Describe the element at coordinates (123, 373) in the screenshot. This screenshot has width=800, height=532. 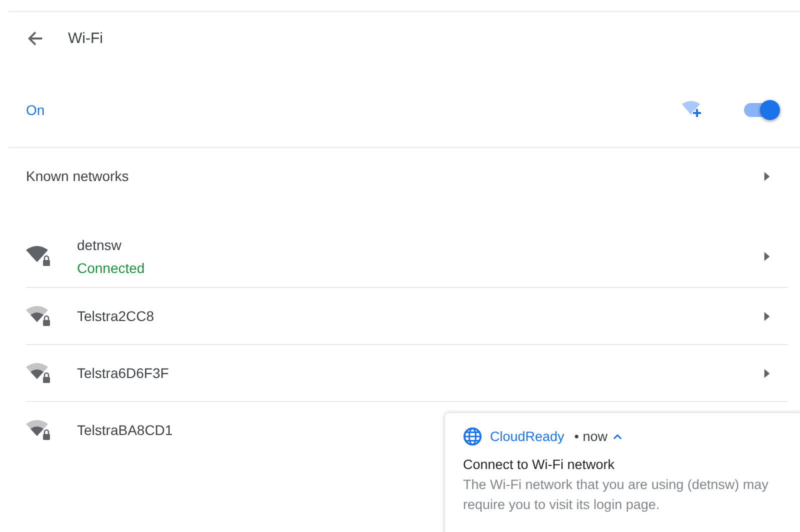
I see `network-name: Telstra6D6F3F` at that location.